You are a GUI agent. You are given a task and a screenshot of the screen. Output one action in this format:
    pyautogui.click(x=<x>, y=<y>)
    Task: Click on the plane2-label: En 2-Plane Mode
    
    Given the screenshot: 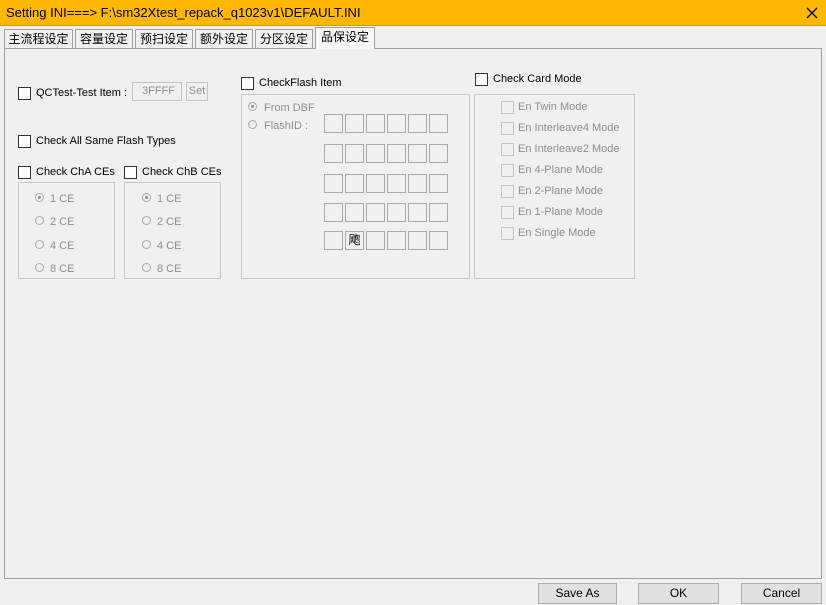 What is the action you would take?
    pyautogui.click(x=560, y=191)
    